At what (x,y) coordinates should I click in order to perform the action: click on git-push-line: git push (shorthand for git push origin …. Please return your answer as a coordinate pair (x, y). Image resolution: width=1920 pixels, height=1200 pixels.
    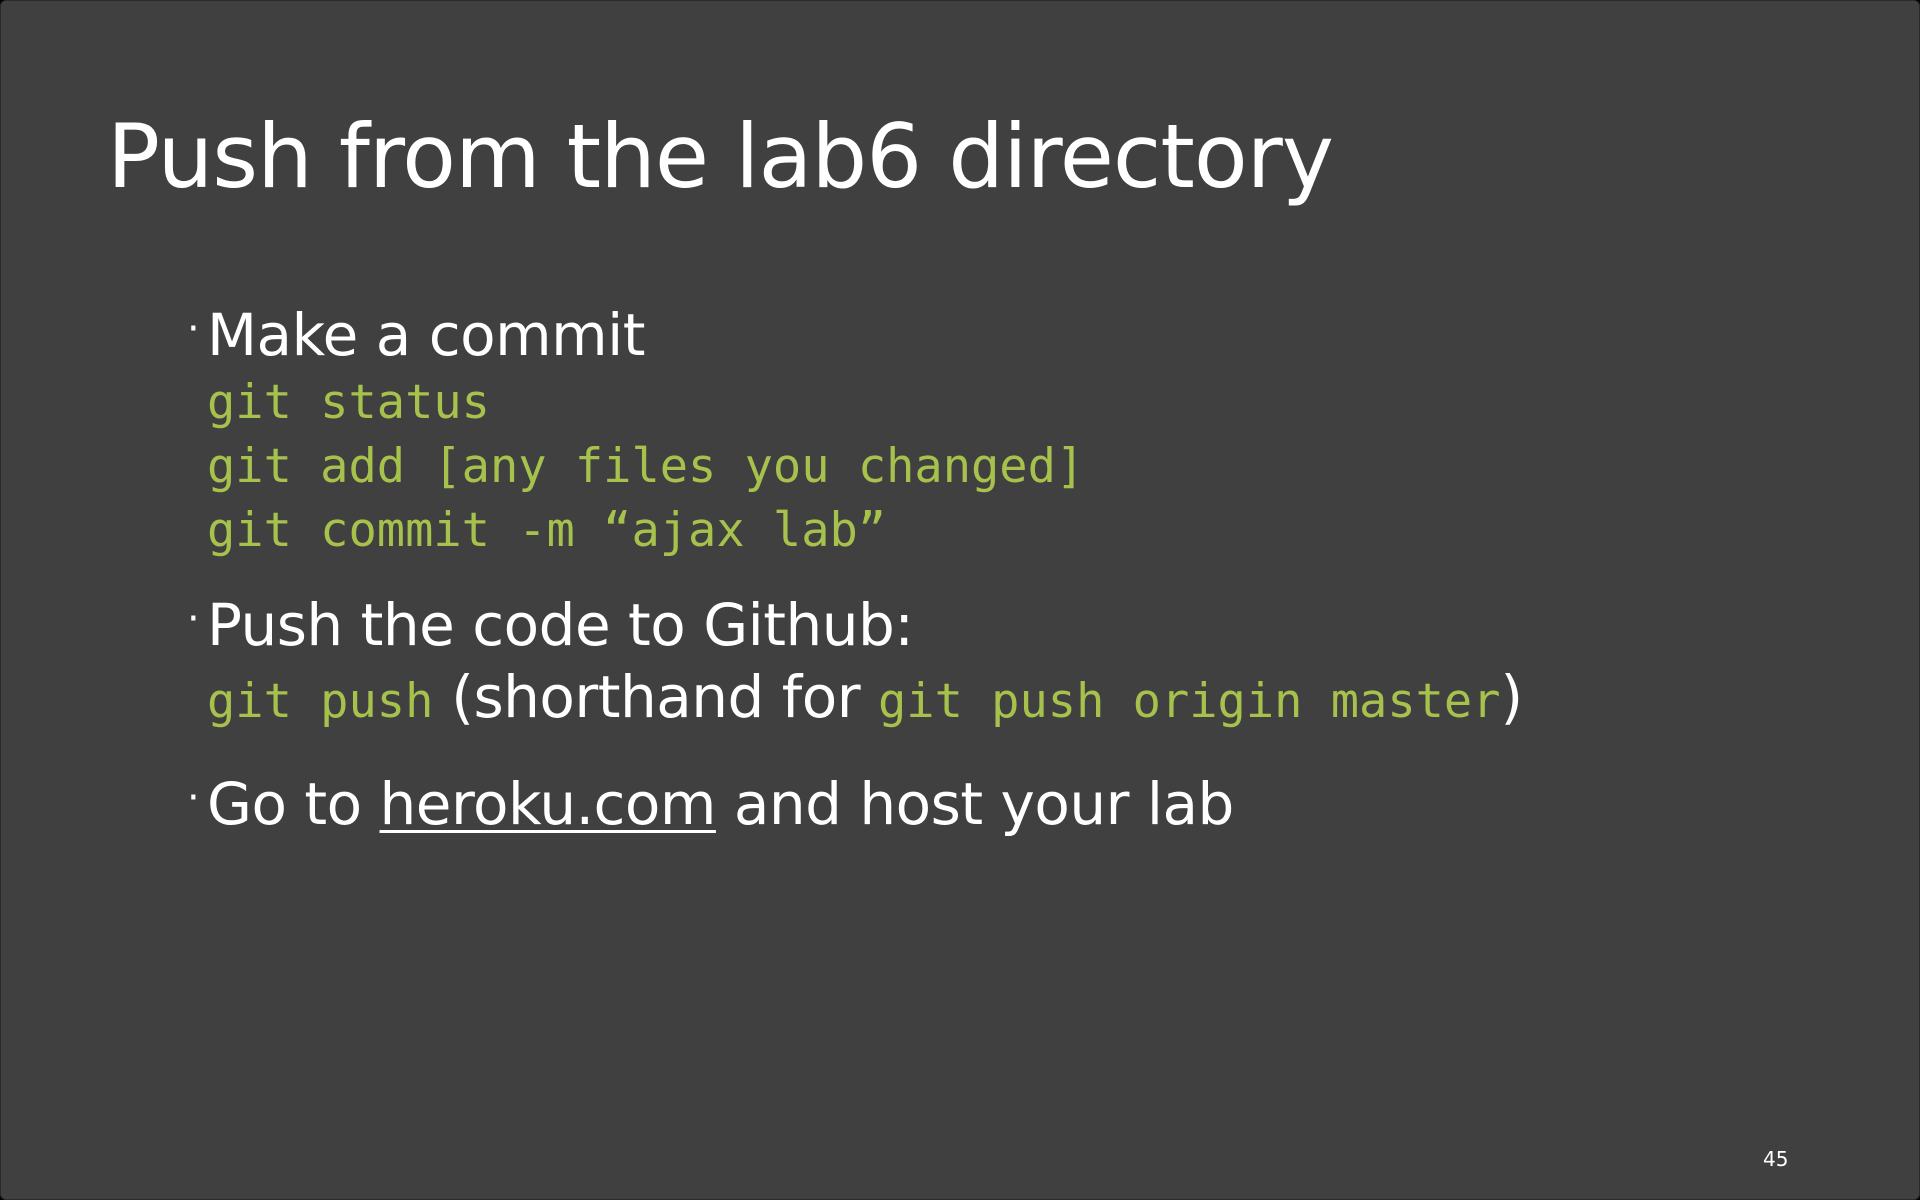
    Looking at the image, I should click on (865, 697).